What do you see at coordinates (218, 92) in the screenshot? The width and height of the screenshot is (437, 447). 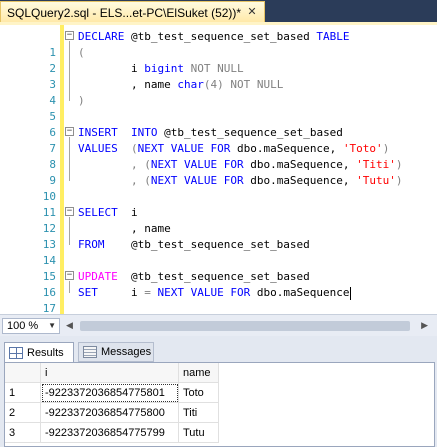 I see `code-line: 4 , name char(4) NOT NULL` at bounding box center [218, 92].